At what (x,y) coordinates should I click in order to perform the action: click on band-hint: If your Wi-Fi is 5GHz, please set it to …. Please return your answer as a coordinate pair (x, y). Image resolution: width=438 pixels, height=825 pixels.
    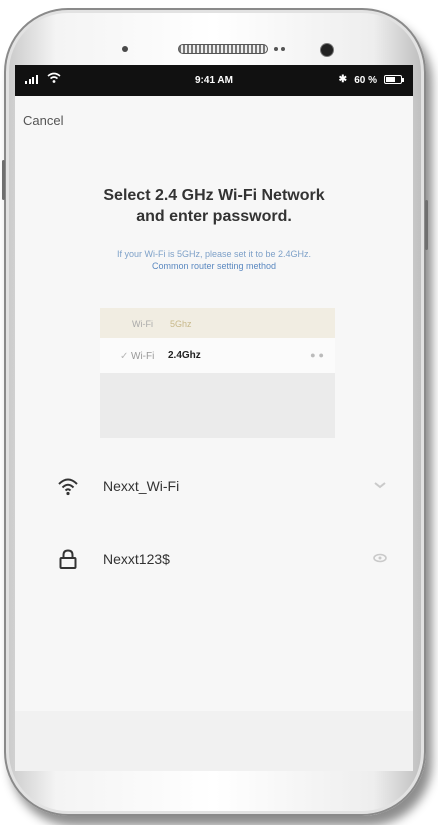
    Looking at the image, I should click on (214, 260).